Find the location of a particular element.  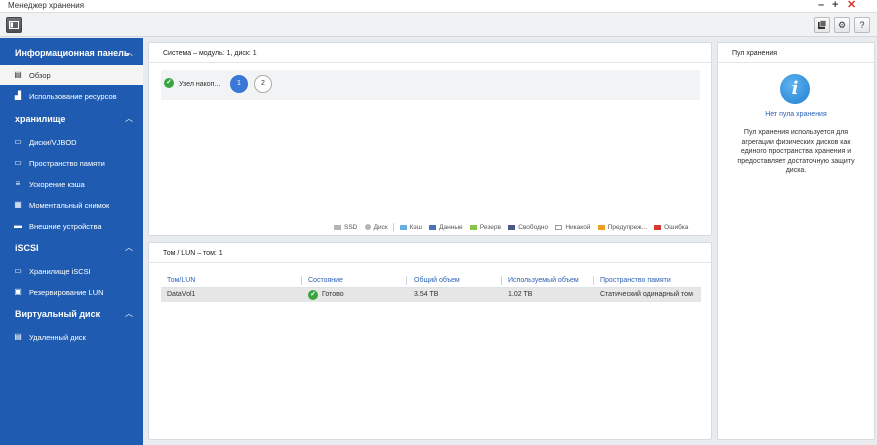

volume-total: 3.54 TB is located at coordinates (426, 294).